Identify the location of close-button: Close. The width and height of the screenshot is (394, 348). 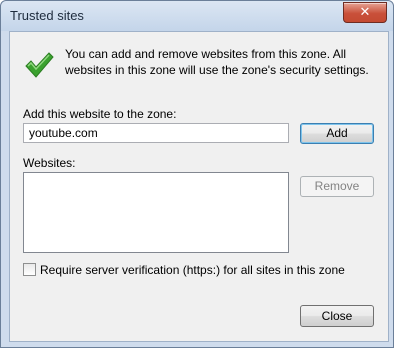
(337, 316).